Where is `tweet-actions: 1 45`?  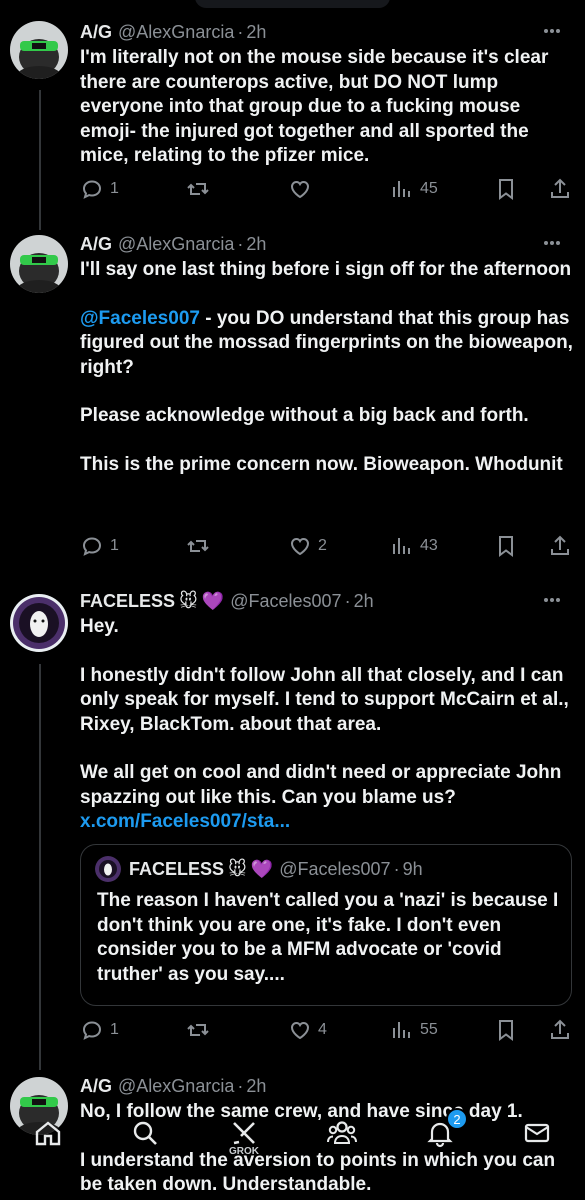 tweet-actions: 1 45 is located at coordinates (326, 189).